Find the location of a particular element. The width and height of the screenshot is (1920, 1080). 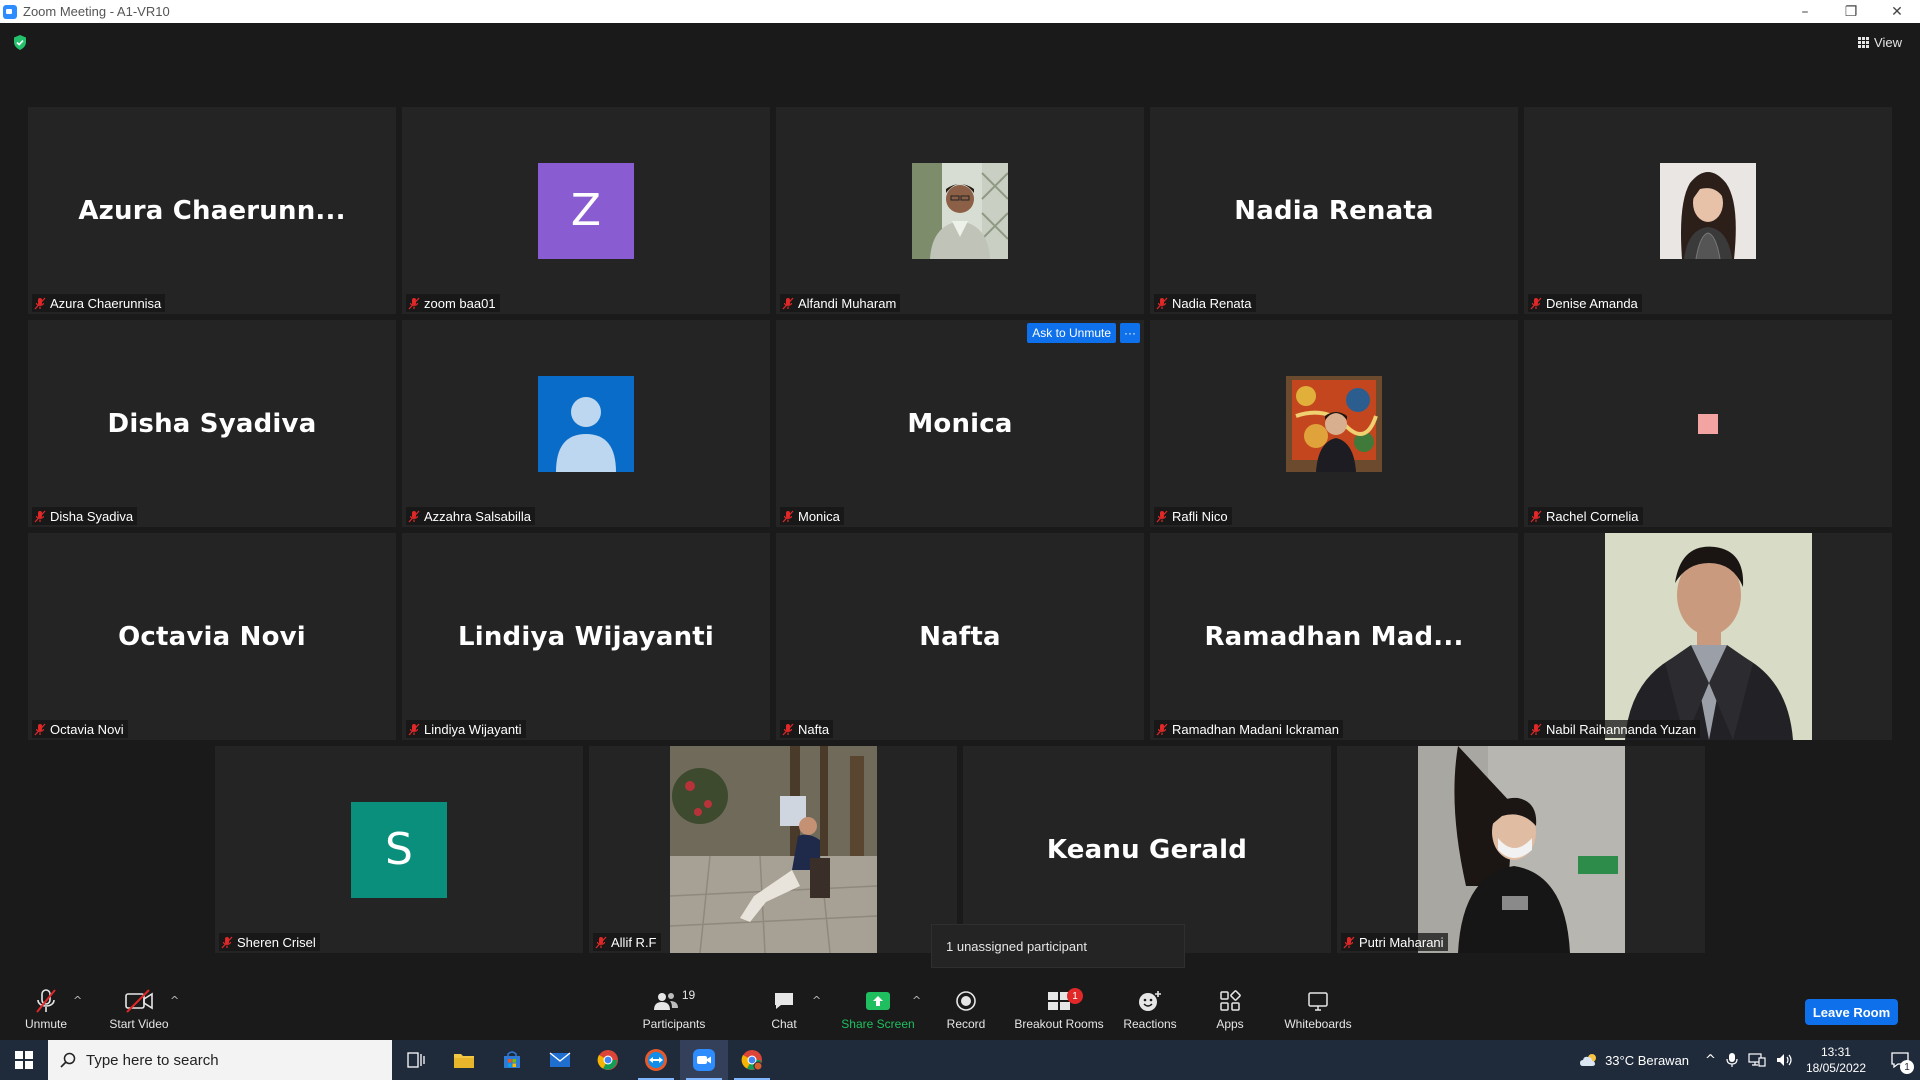

clock-date: 18/05/2022 is located at coordinates (1835, 1068).